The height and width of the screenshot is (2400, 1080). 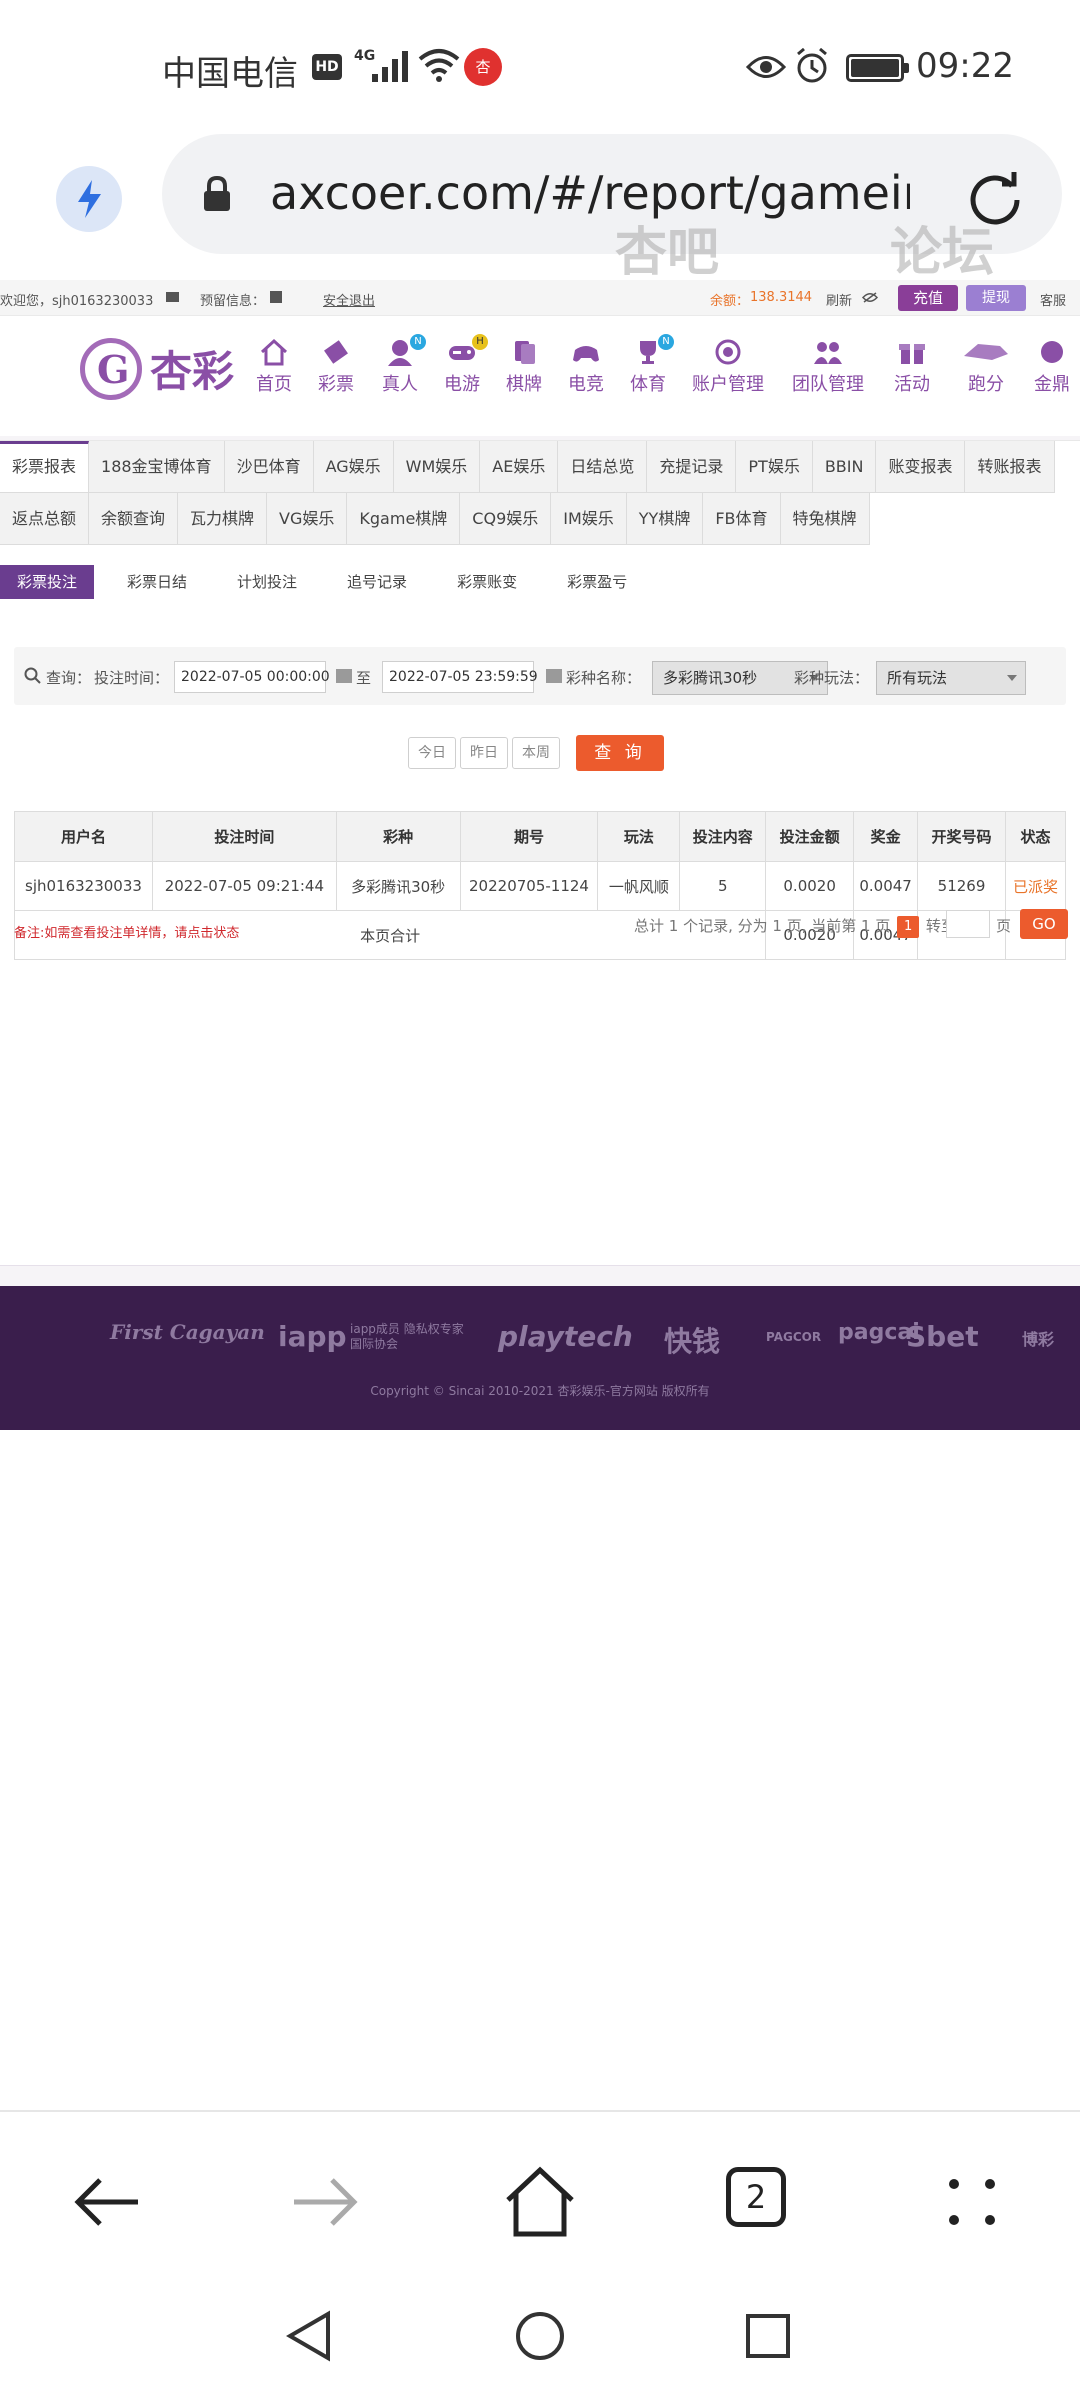 What do you see at coordinates (961, 886) in the screenshot?
I see `cell-draw-number: 51269` at bounding box center [961, 886].